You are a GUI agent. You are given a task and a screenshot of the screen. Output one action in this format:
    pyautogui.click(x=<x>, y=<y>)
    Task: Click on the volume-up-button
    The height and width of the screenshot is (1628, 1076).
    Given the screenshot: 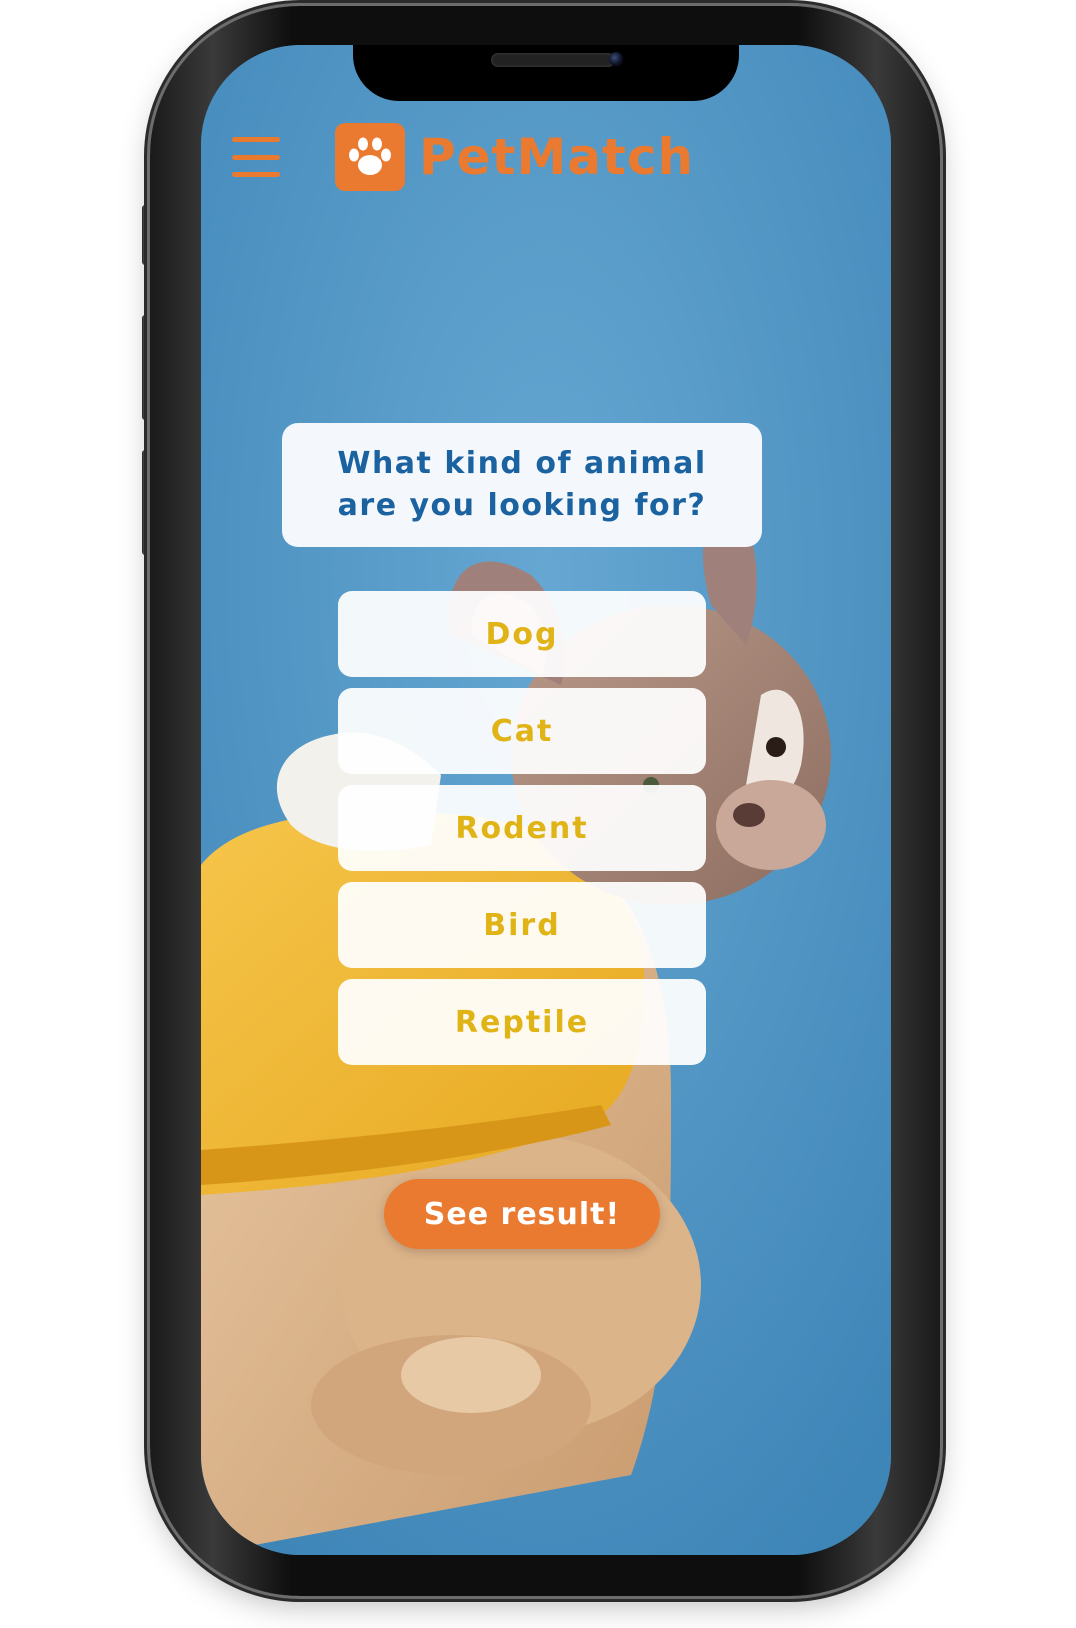 What is the action you would take?
    pyautogui.click(x=146, y=367)
    